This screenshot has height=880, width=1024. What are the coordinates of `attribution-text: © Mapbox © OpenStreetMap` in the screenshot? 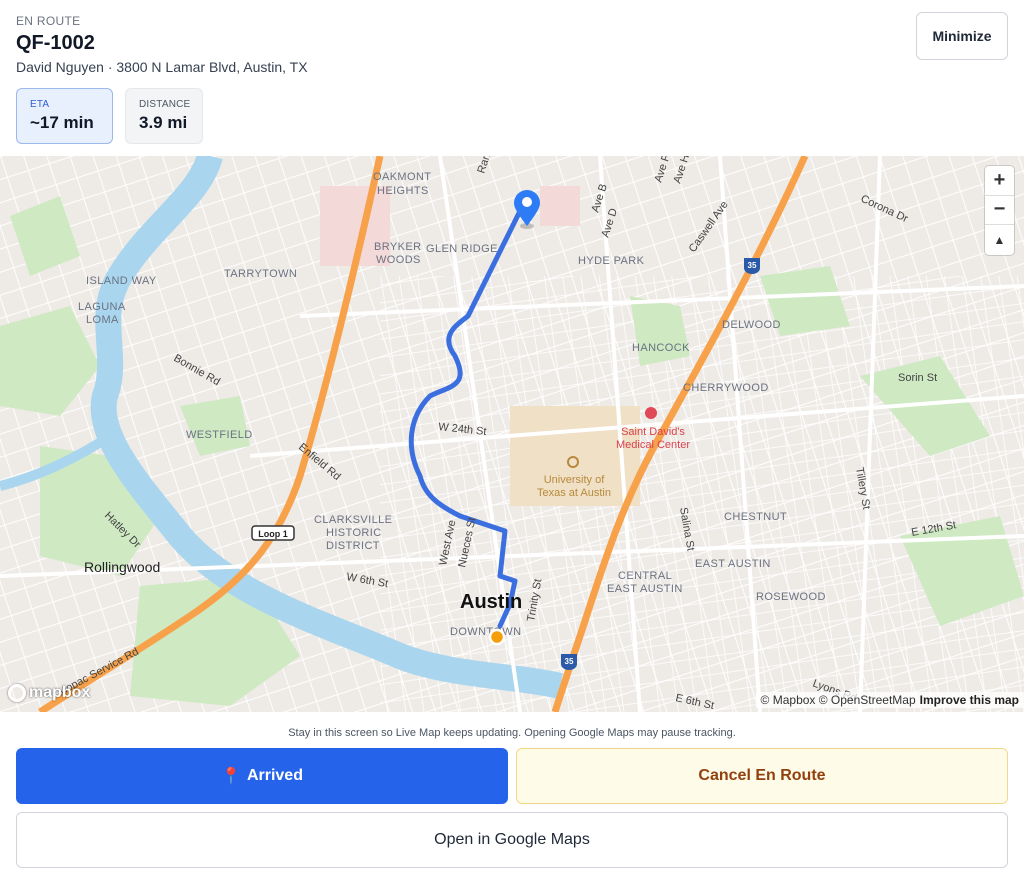 It's located at (838, 700).